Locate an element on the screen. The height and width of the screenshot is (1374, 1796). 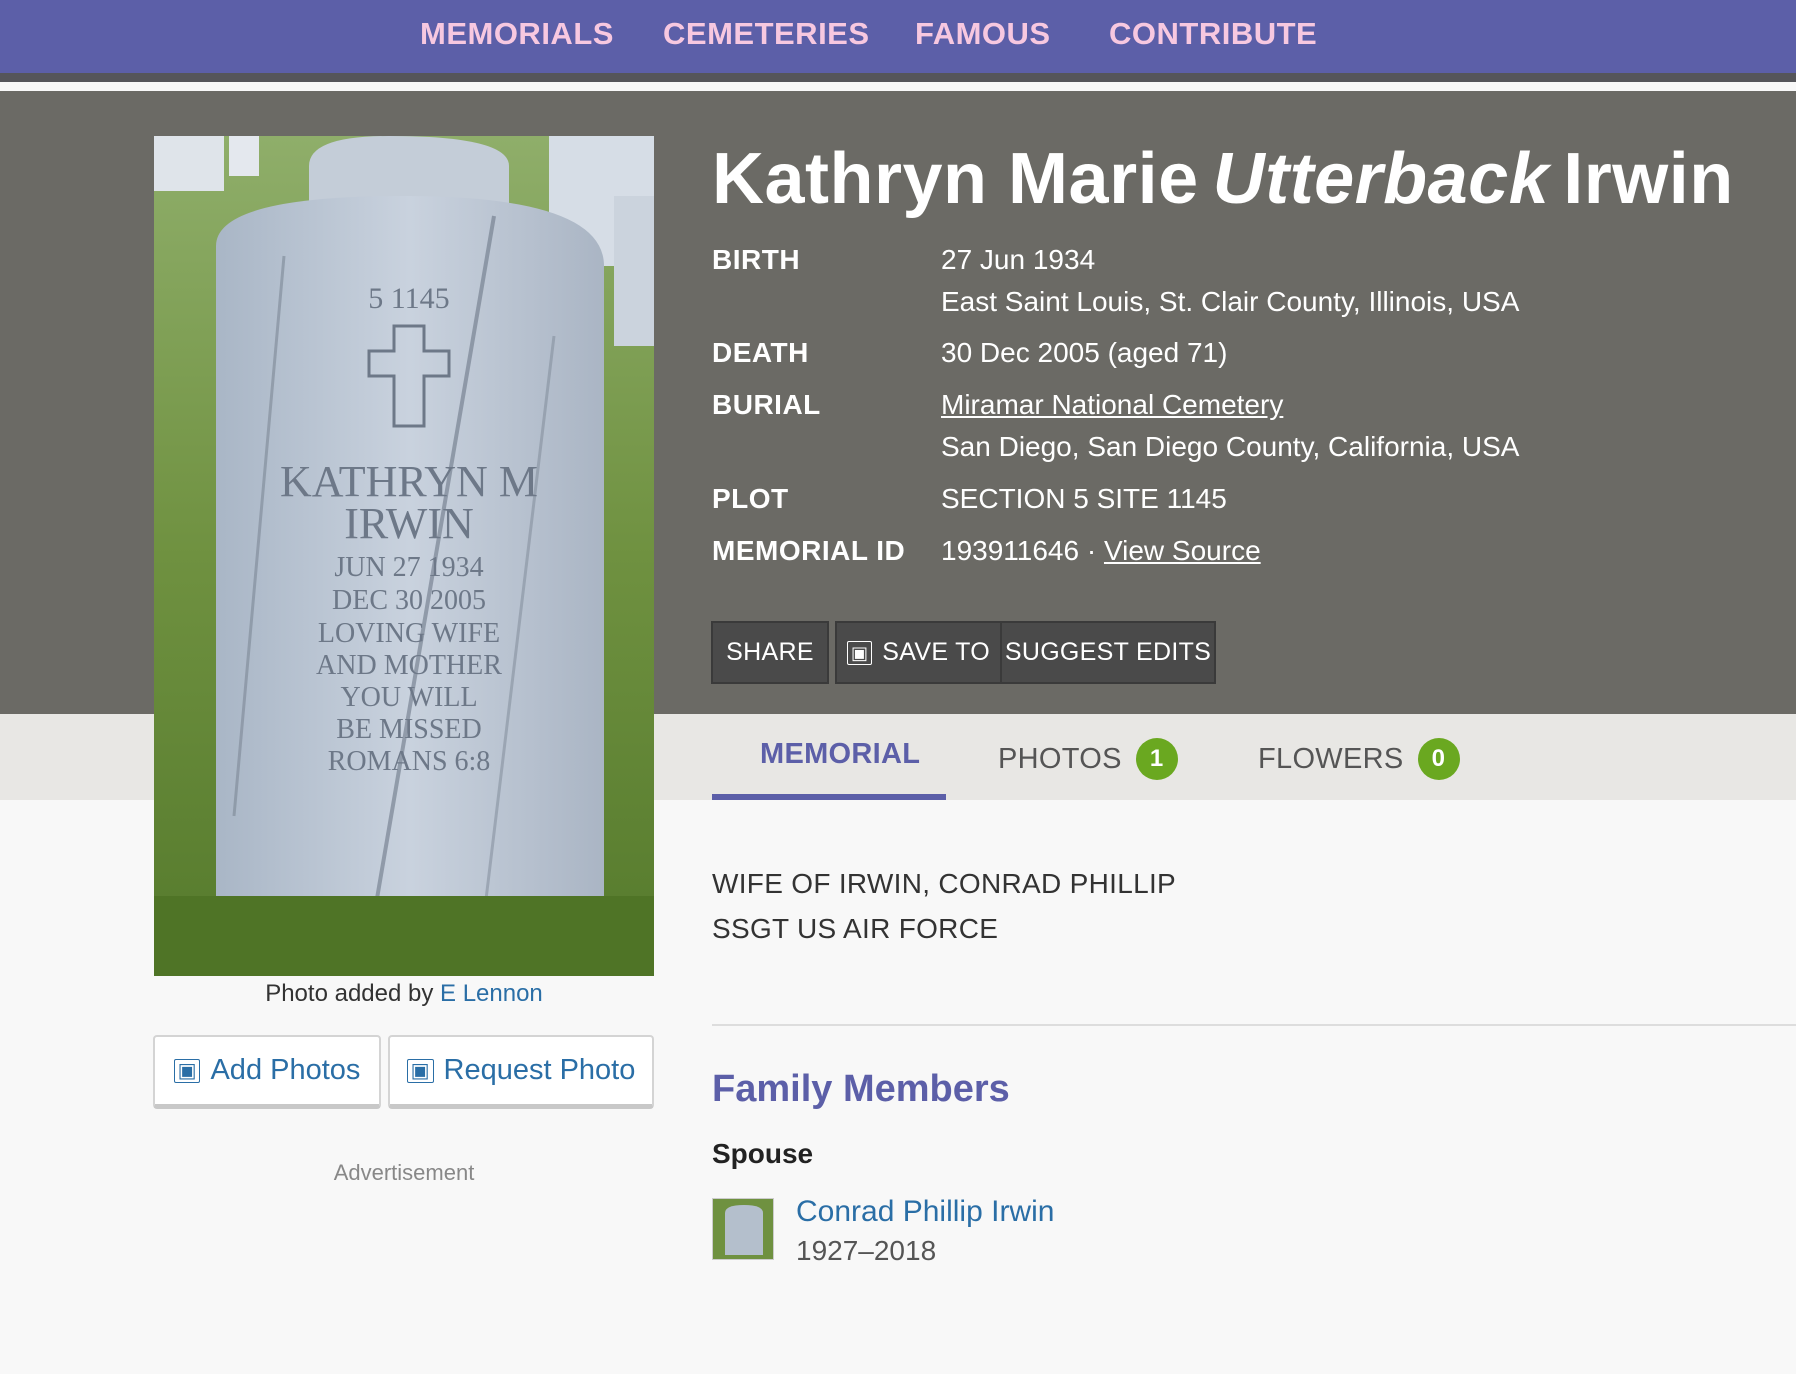
bookmark-icon: ▣ is located at coordinates (859, 652).